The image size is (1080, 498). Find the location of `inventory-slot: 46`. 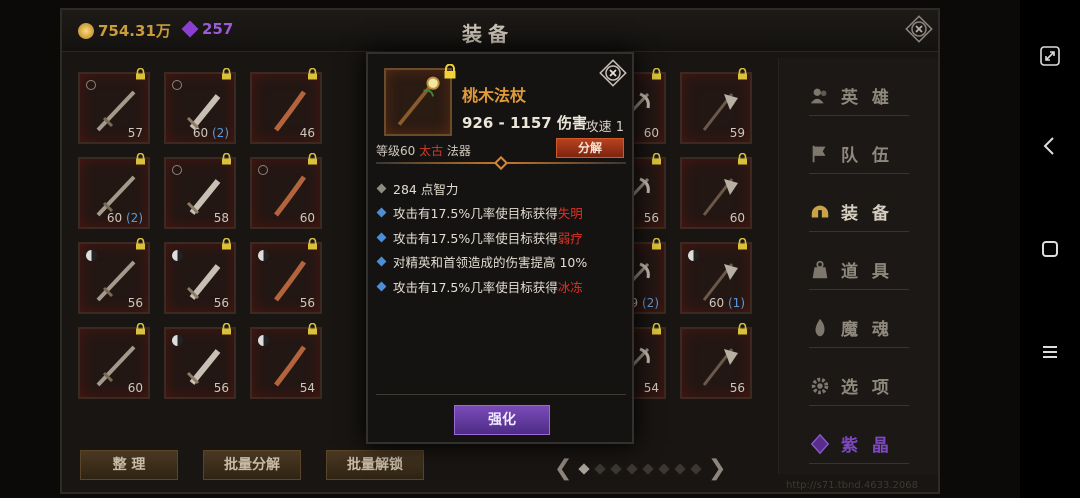

inventory-slot: 46 is located at coordinates (286, 106).